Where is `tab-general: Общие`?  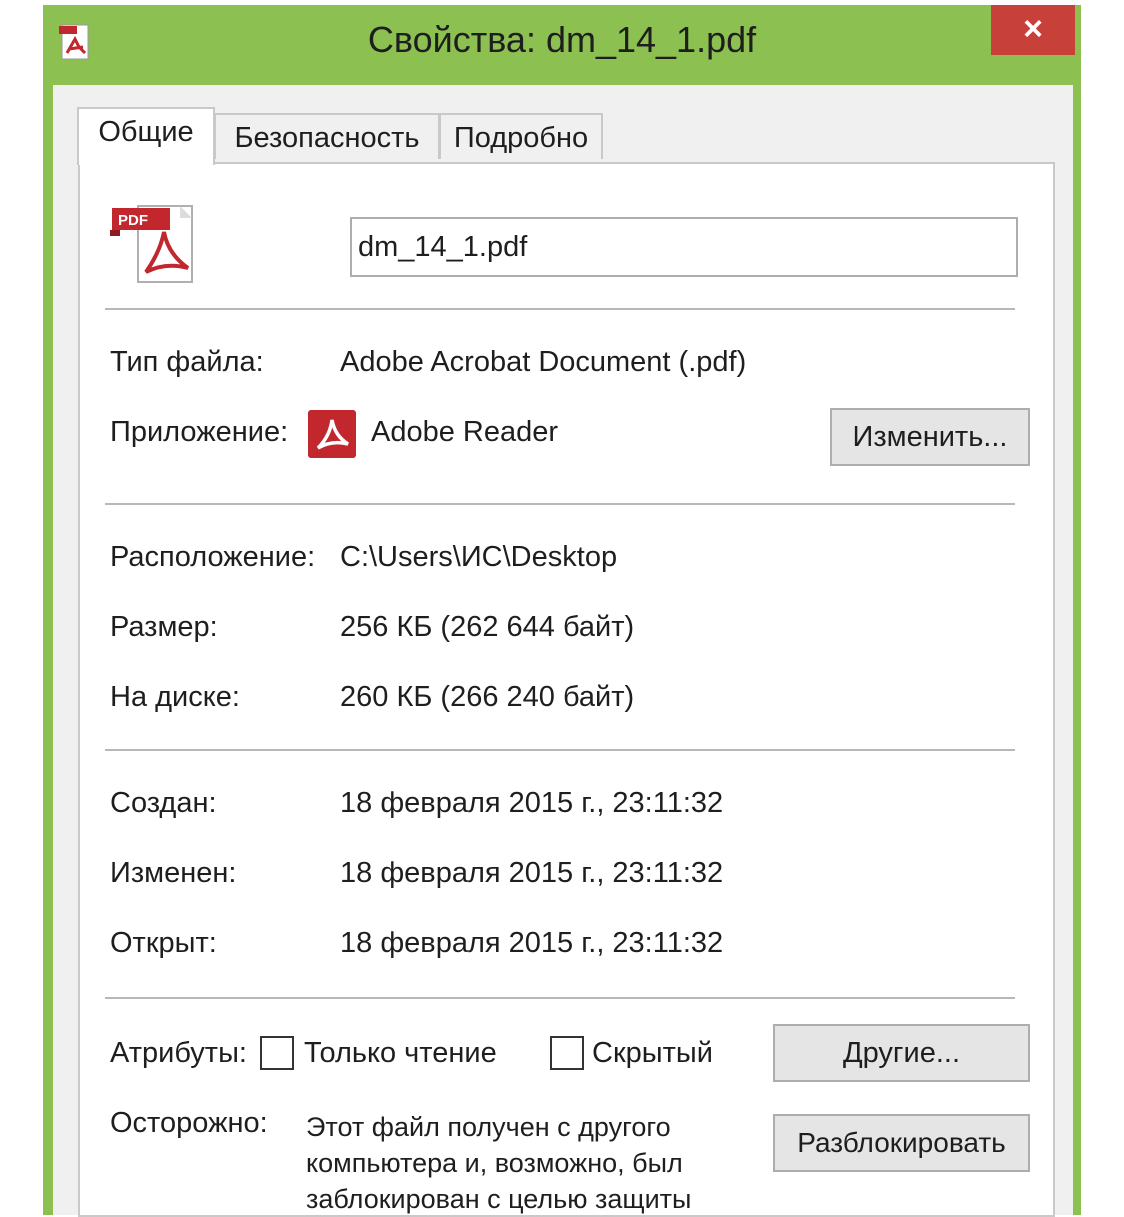 tab-general: Общие is located at coordinates (146, 136).